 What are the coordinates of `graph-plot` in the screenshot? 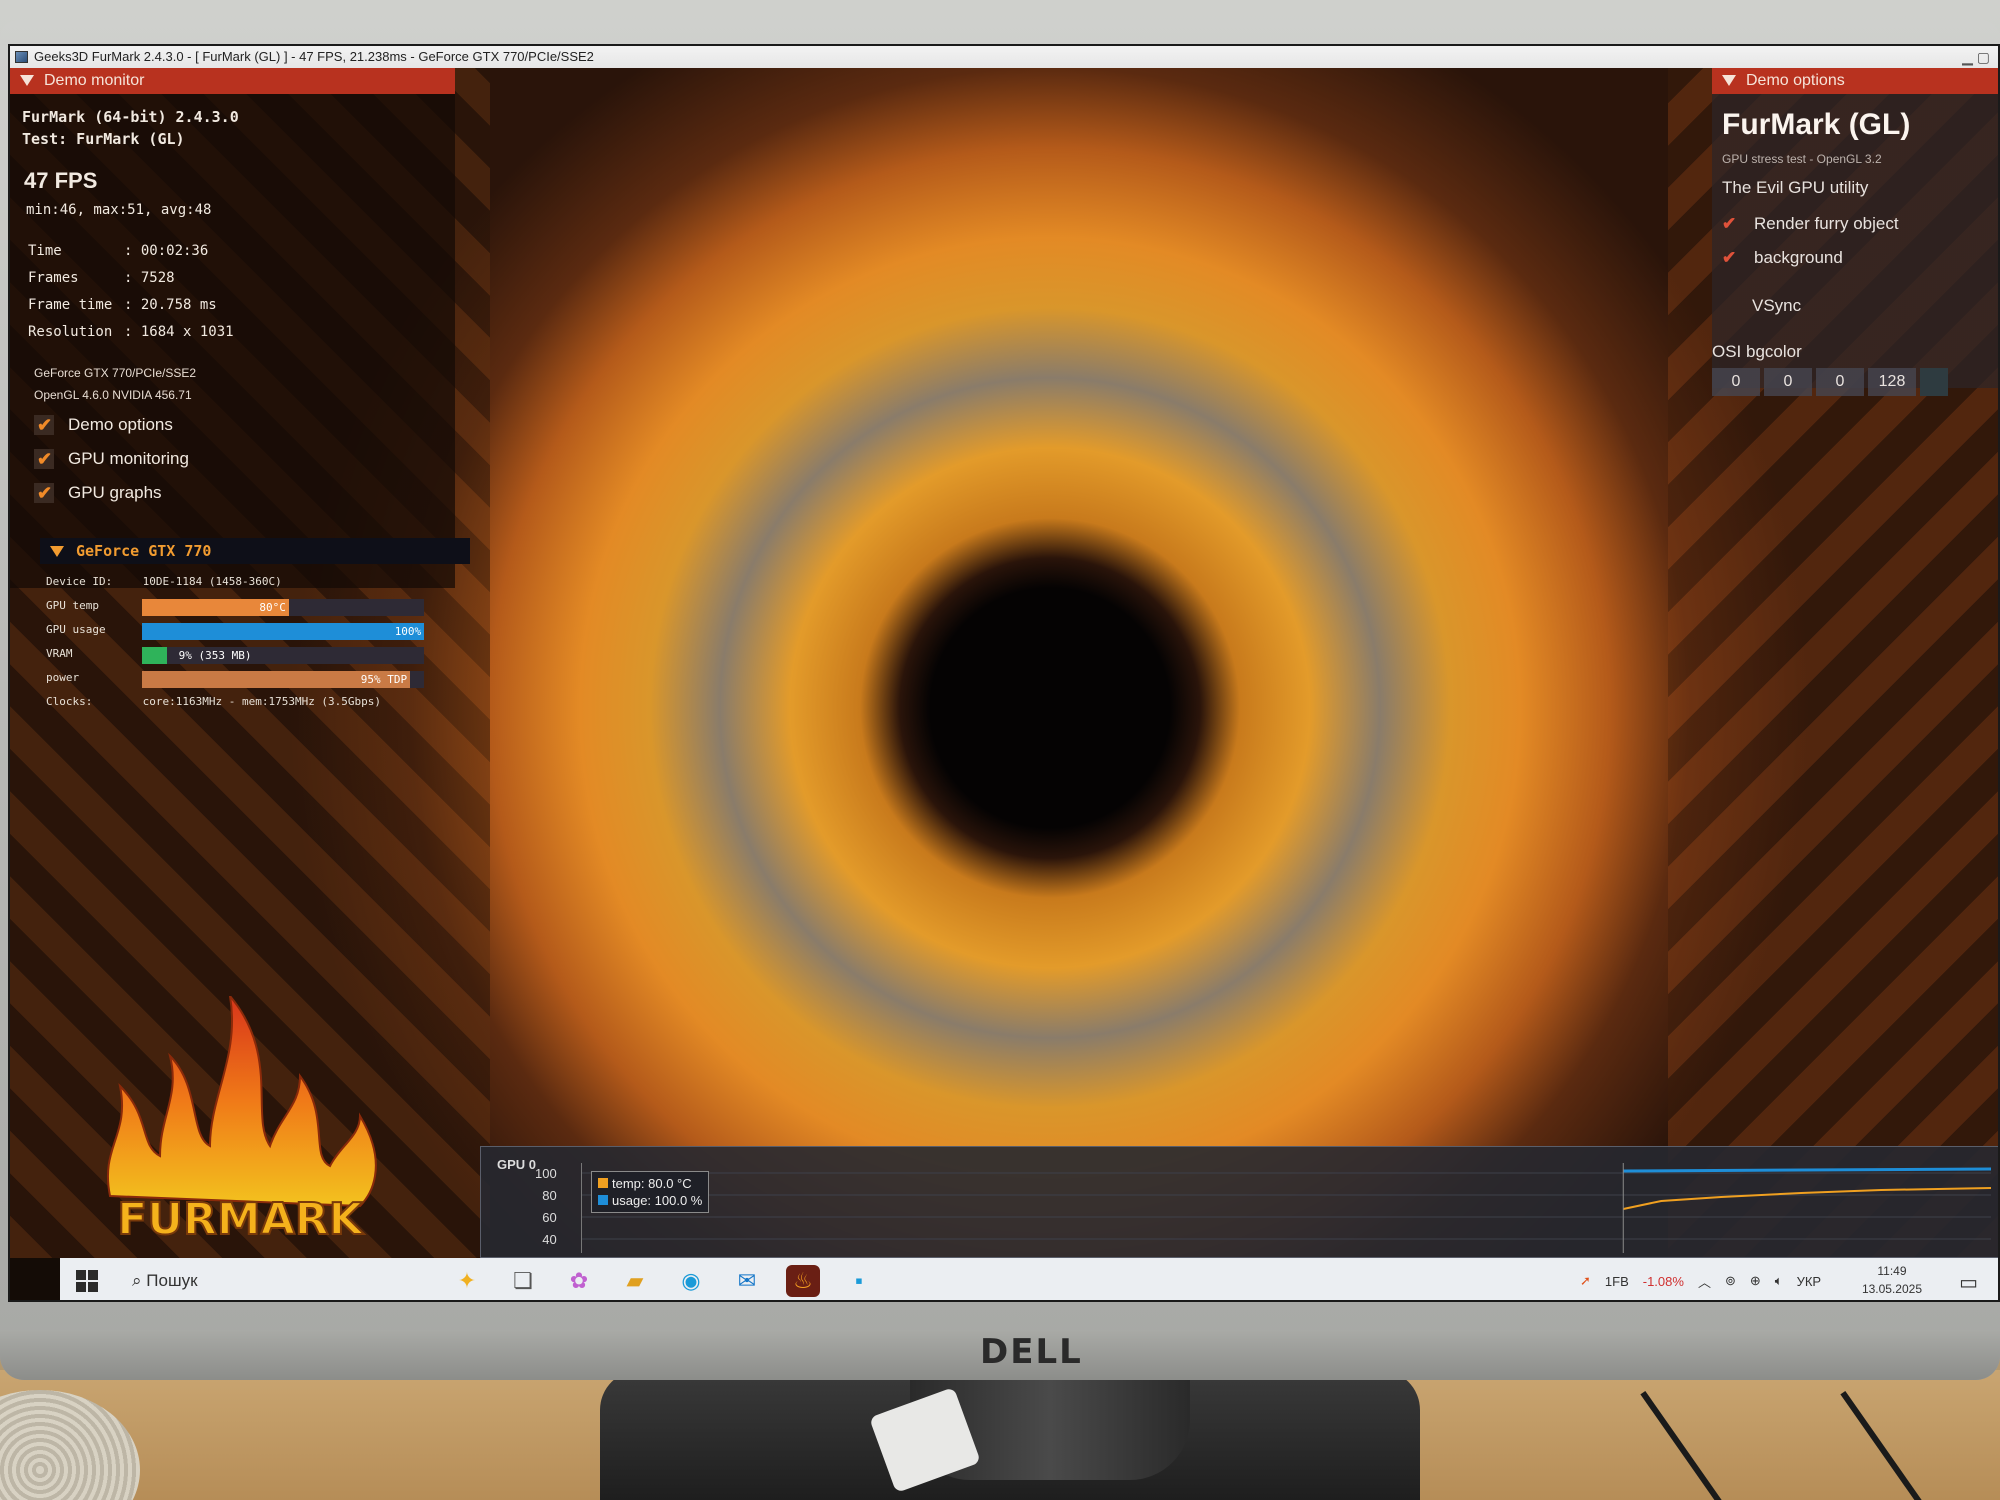 It's located at (1286, 1208).